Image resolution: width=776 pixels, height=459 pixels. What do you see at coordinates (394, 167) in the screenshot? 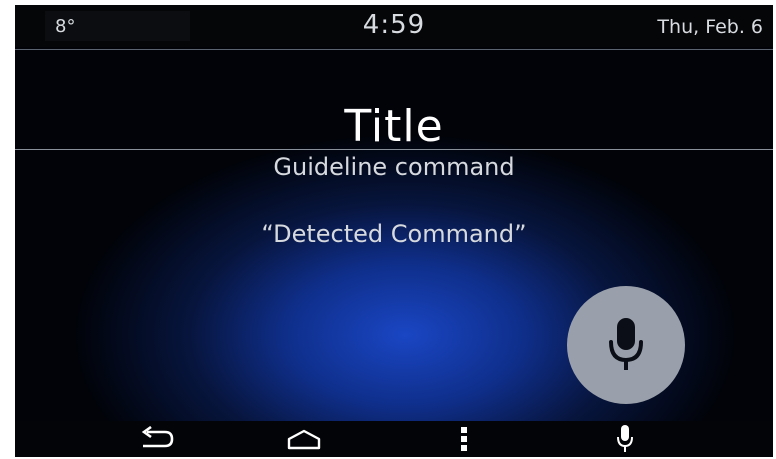
I see `guideline-command-text: Guideline command` at bounding box center [394, 167].